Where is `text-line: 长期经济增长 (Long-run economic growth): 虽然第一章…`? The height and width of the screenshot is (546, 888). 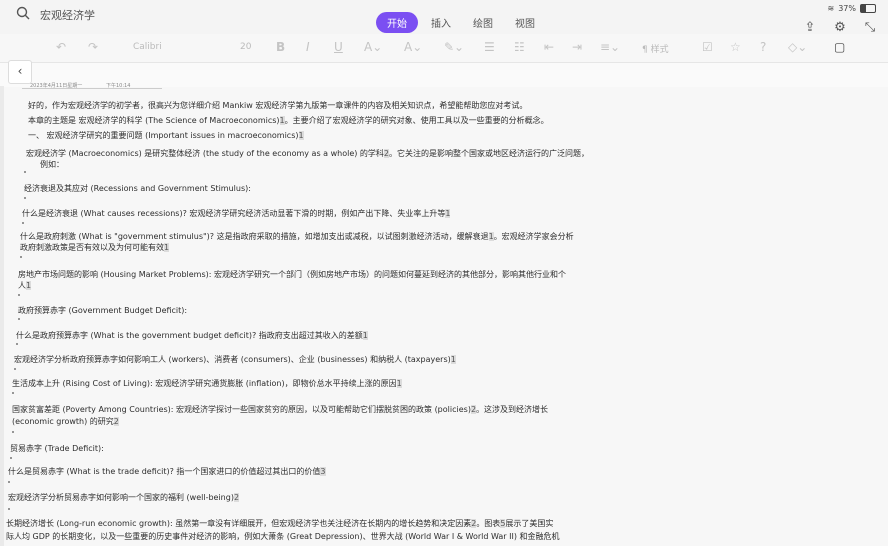
text-line: 长期经济增长 (Long-run economic growth): 虽然第一章… is located at coordinates (279, 523).